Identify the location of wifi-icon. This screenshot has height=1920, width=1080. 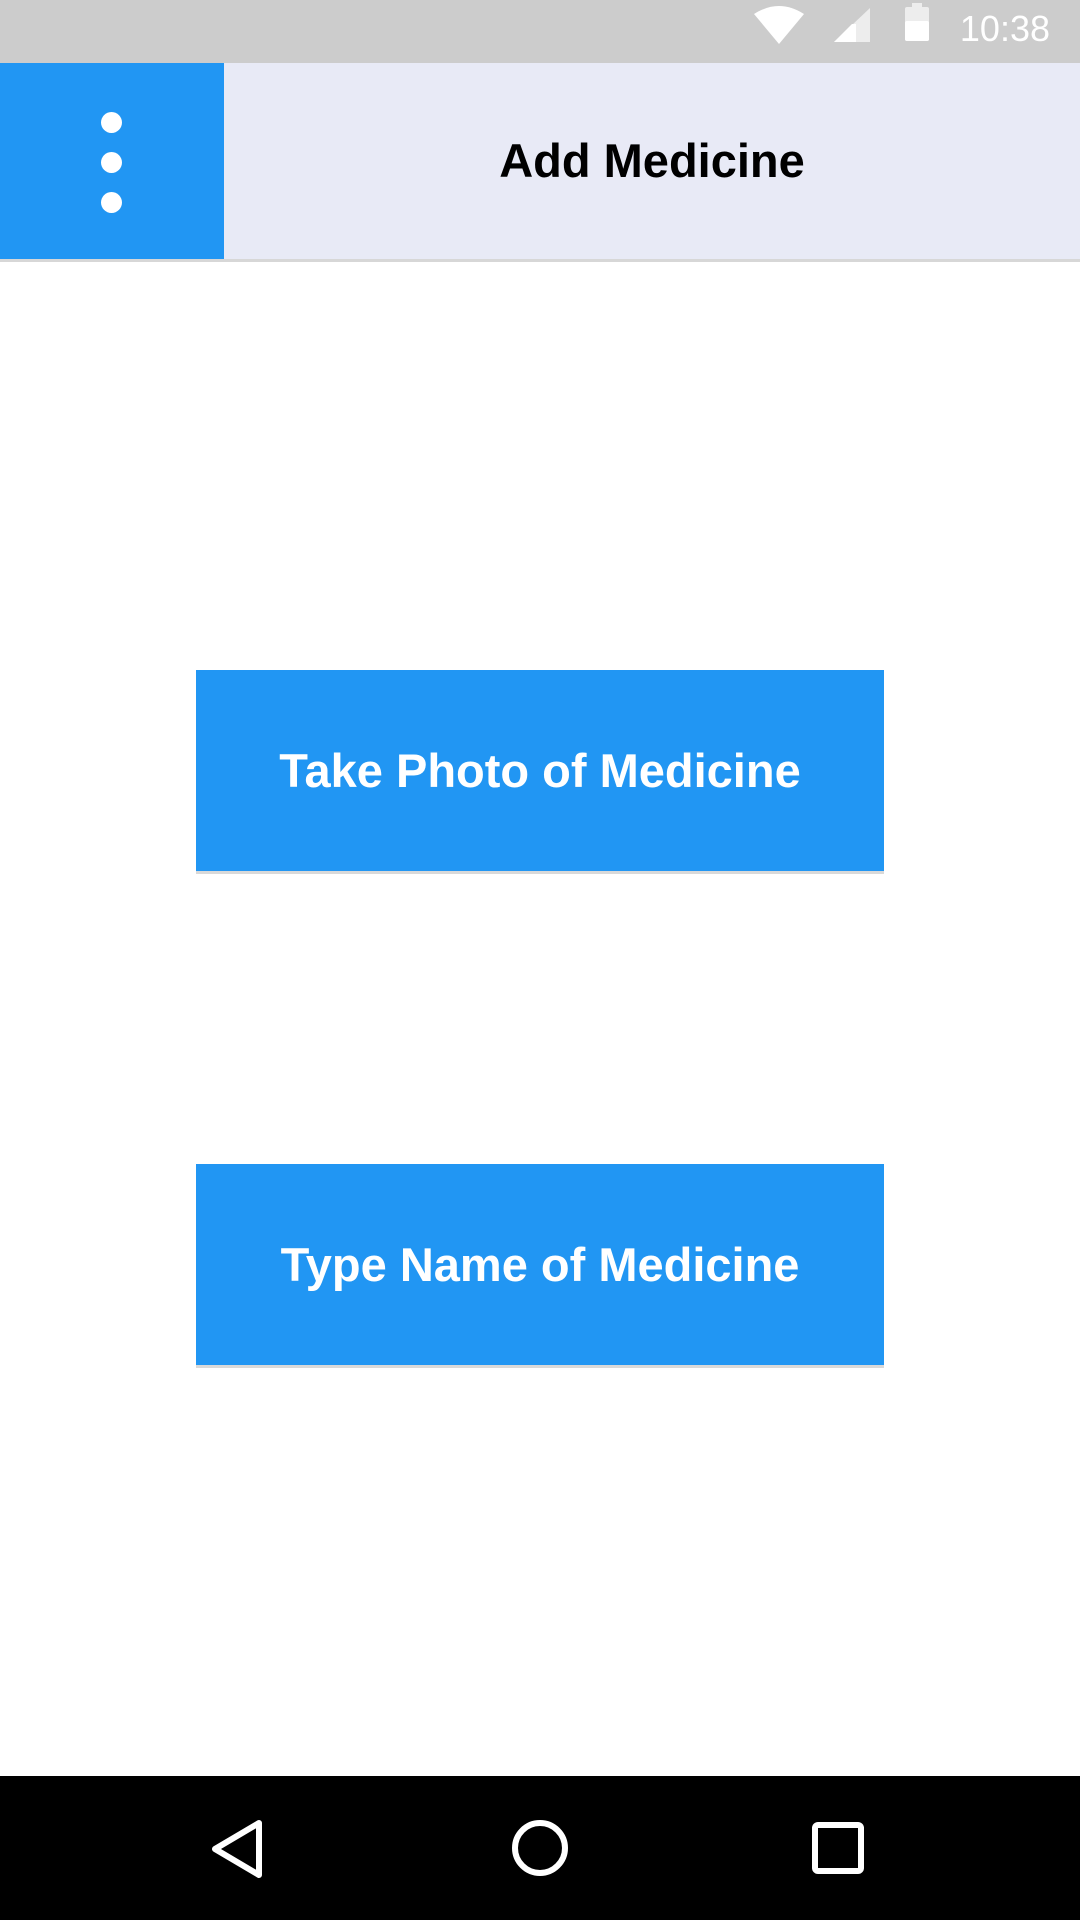
(779, 25).